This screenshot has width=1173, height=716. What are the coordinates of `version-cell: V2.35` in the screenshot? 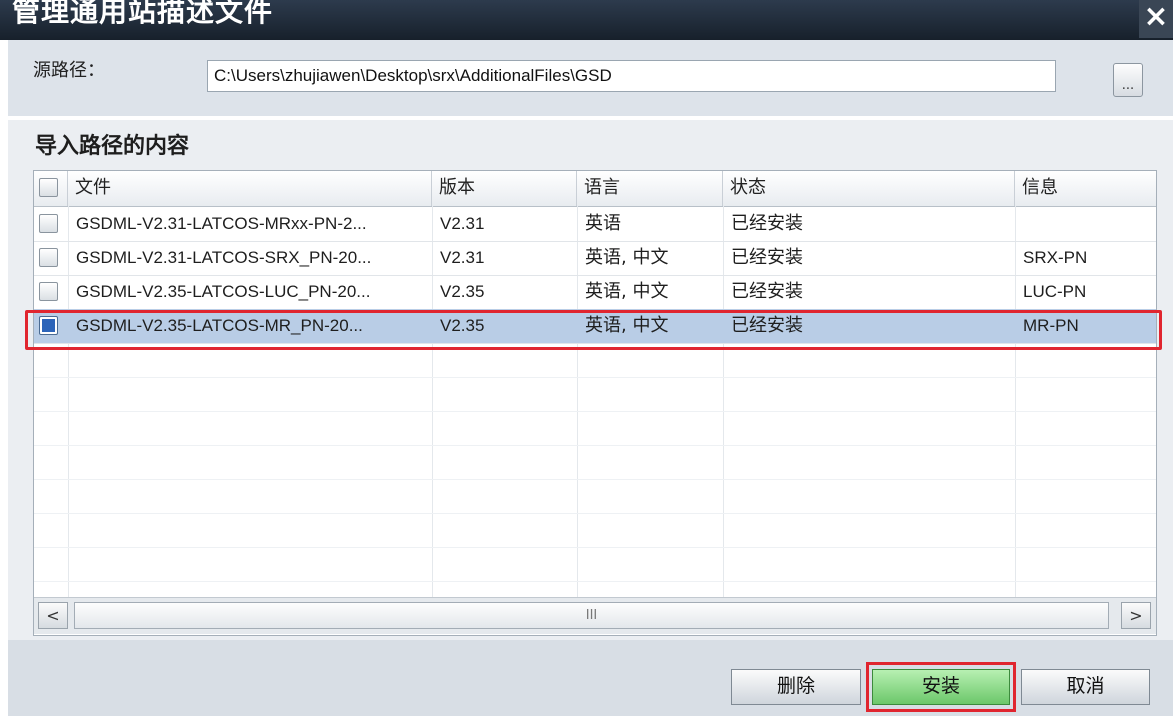 It's located at (462, 291).